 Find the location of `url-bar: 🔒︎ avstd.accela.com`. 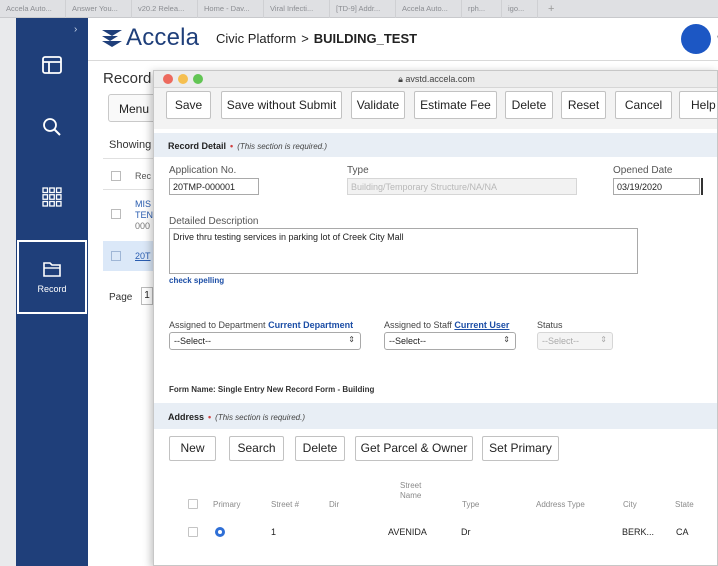

url-bar: 🔒︎ avstd.accela.com is located at coordinates (435, 79).